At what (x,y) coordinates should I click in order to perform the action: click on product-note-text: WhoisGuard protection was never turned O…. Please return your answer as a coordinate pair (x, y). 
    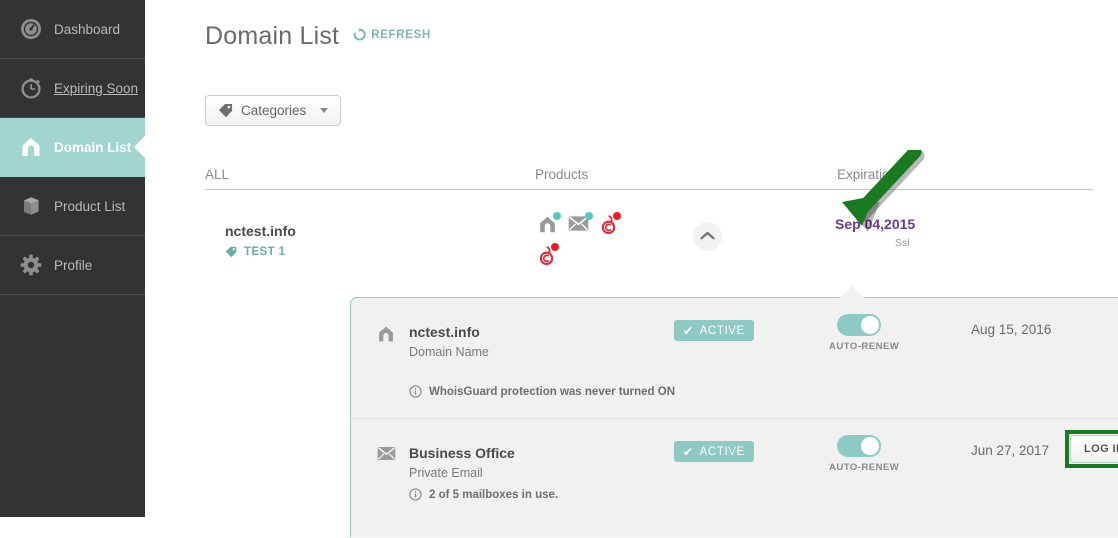
    Looking at the image, I should click on (552, 391).